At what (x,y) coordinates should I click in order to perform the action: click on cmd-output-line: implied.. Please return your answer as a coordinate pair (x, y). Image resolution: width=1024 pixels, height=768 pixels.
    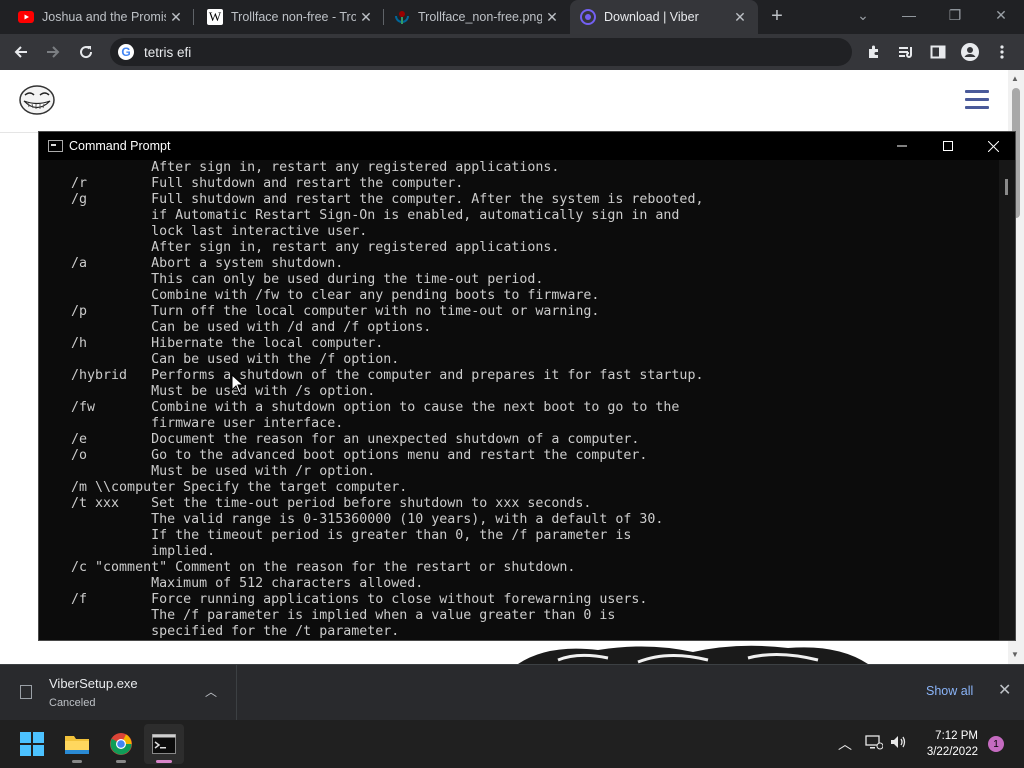
    Looking at the image, I should click on (127, 551).